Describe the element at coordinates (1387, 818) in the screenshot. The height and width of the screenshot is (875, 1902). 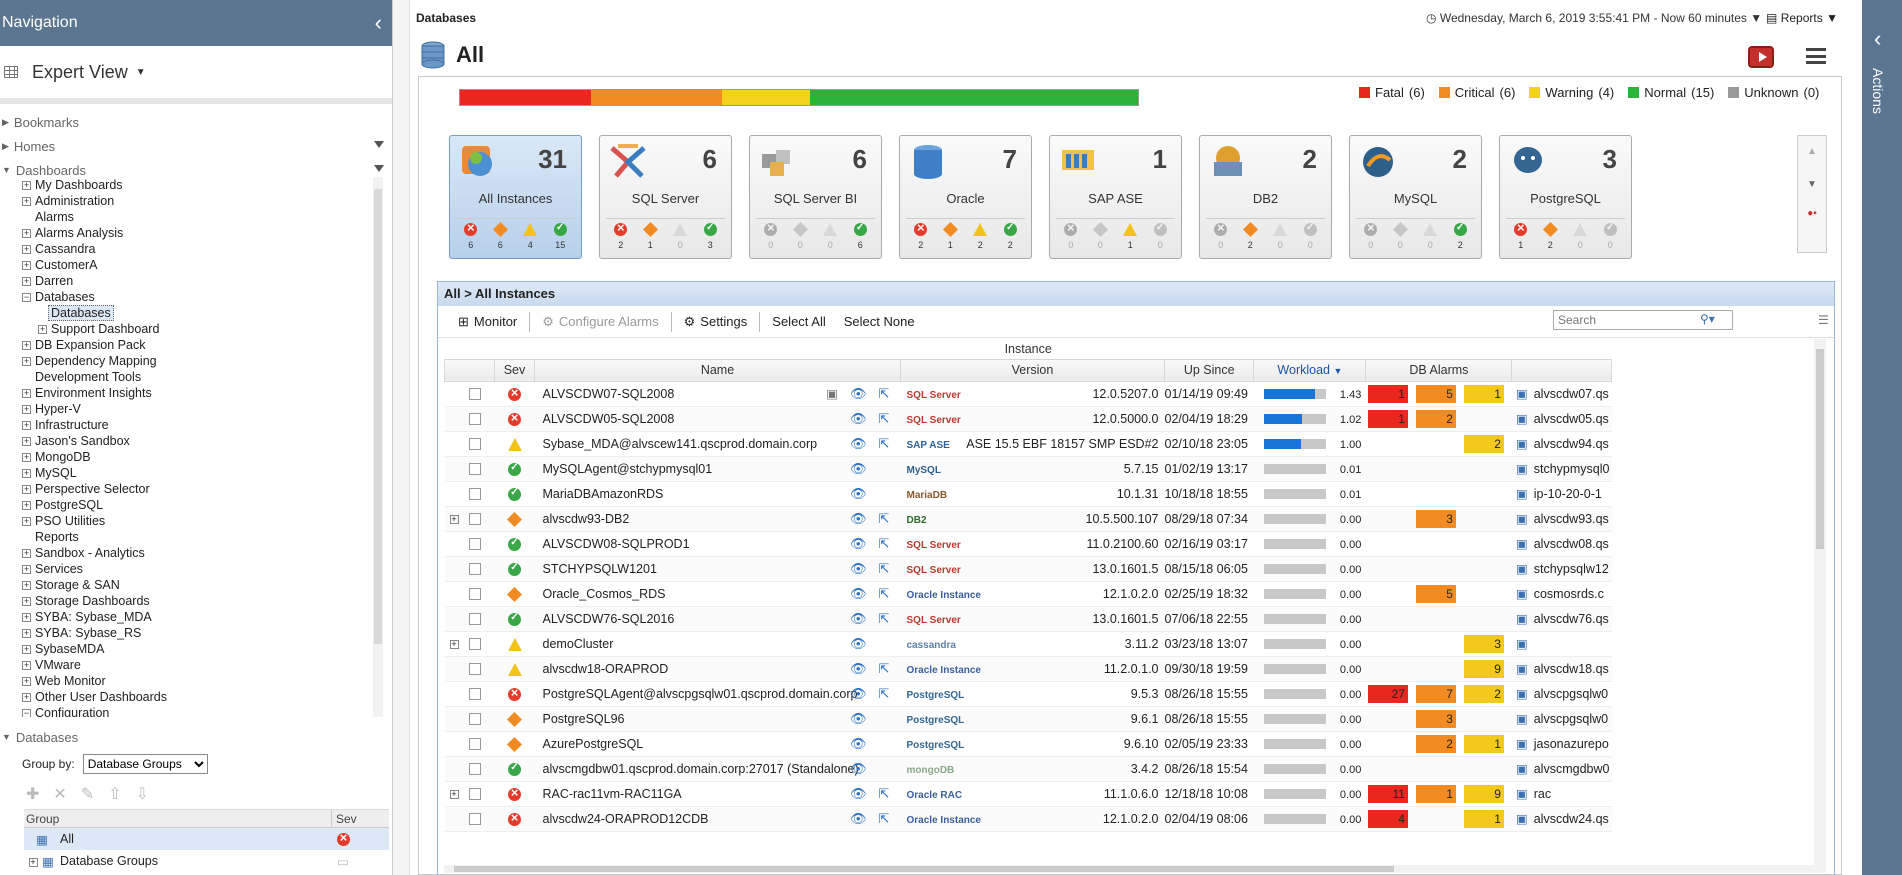
I see `fatal-alarm-count: 4` at that location.